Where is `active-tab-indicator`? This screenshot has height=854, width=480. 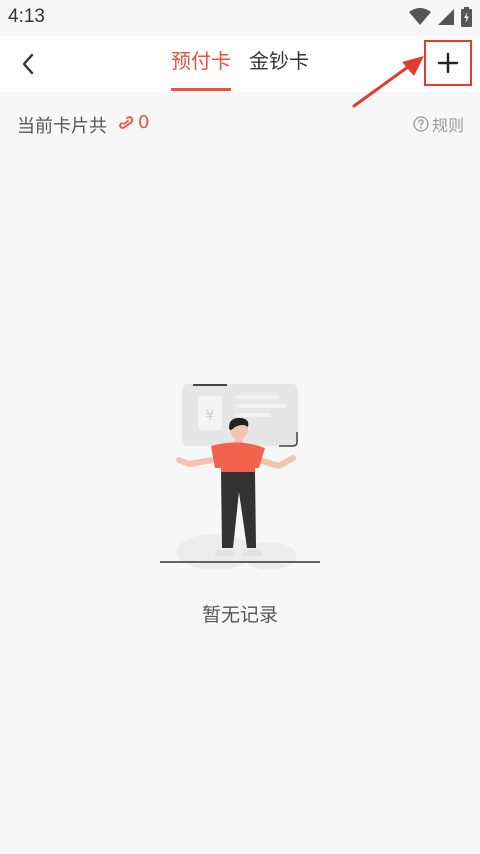 active-tab-indicator is located at coordinates (201, 89).